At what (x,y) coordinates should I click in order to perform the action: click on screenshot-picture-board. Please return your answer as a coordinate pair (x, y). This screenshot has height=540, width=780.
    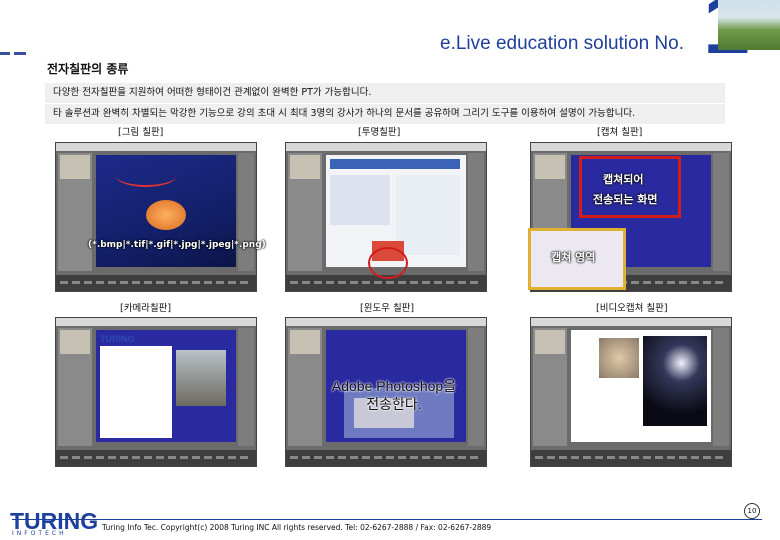
    Looking at the image, I should click on (156, 217).